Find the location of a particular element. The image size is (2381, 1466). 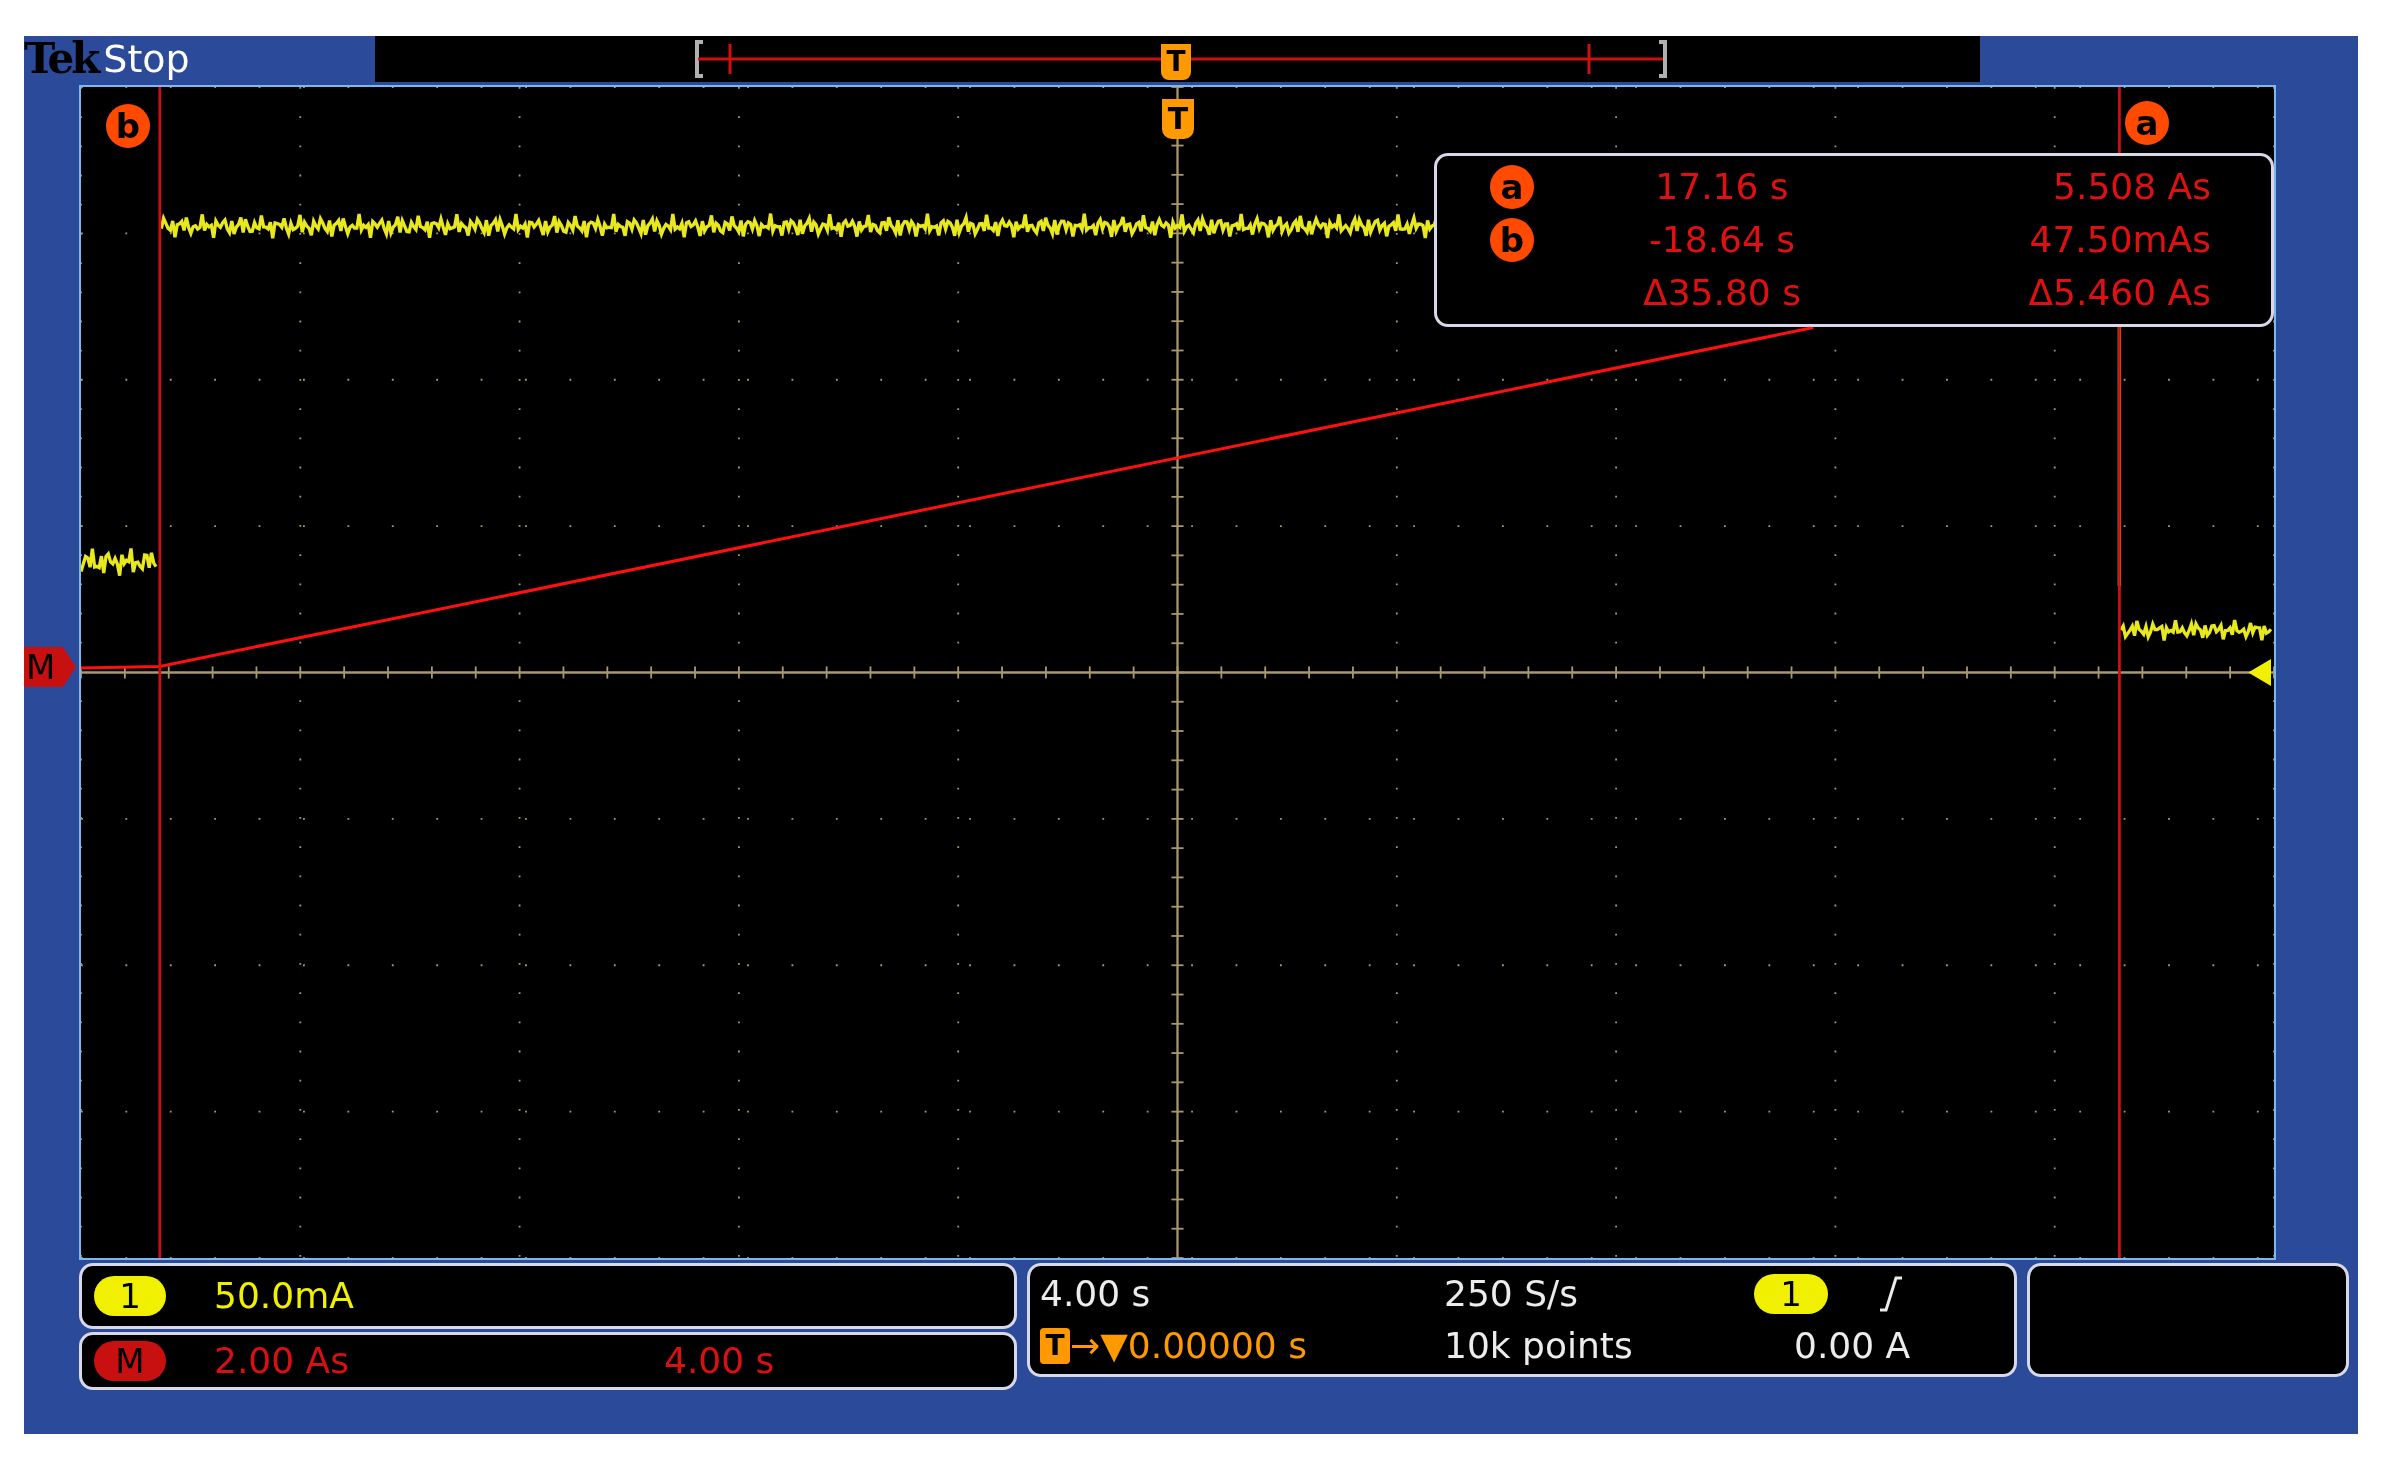

trigger-level-icon is located at coordinates (2259, 672).